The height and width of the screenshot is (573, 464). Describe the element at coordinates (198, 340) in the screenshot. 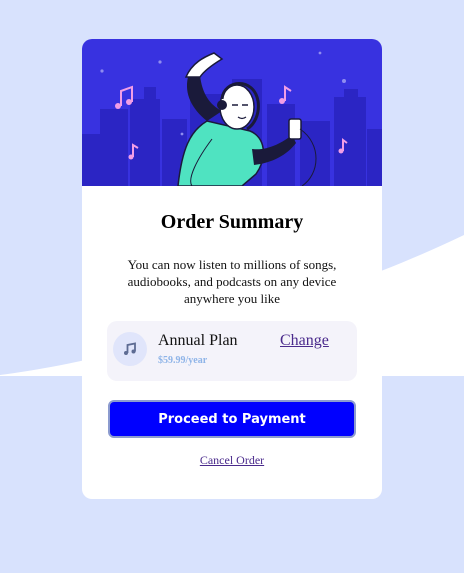

I see `plan-name: Annual Plan` at that location.